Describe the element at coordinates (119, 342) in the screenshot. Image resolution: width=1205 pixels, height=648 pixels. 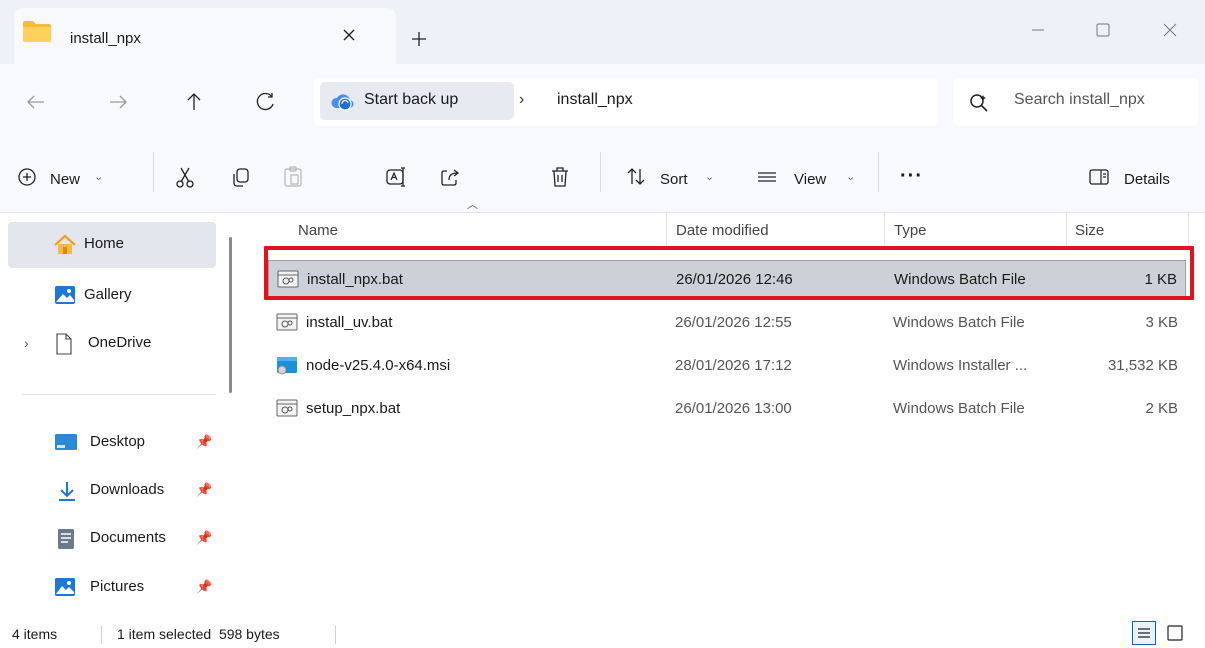
I see `sidebar-item-onedrive: OneDrive` at that location.